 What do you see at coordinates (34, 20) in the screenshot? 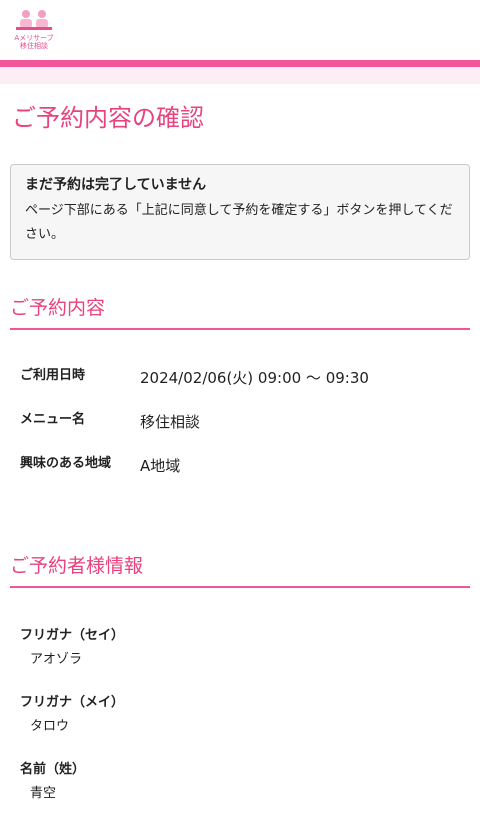
I see `consultation-logo-icon` at bounding box center [34, 20].